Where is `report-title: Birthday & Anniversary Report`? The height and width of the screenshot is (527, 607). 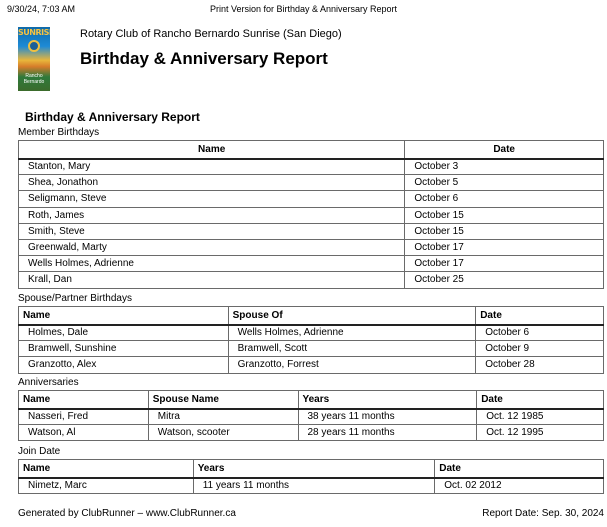
report-title: Birthday & Anniversary Report is located at coordinates (204, 58).